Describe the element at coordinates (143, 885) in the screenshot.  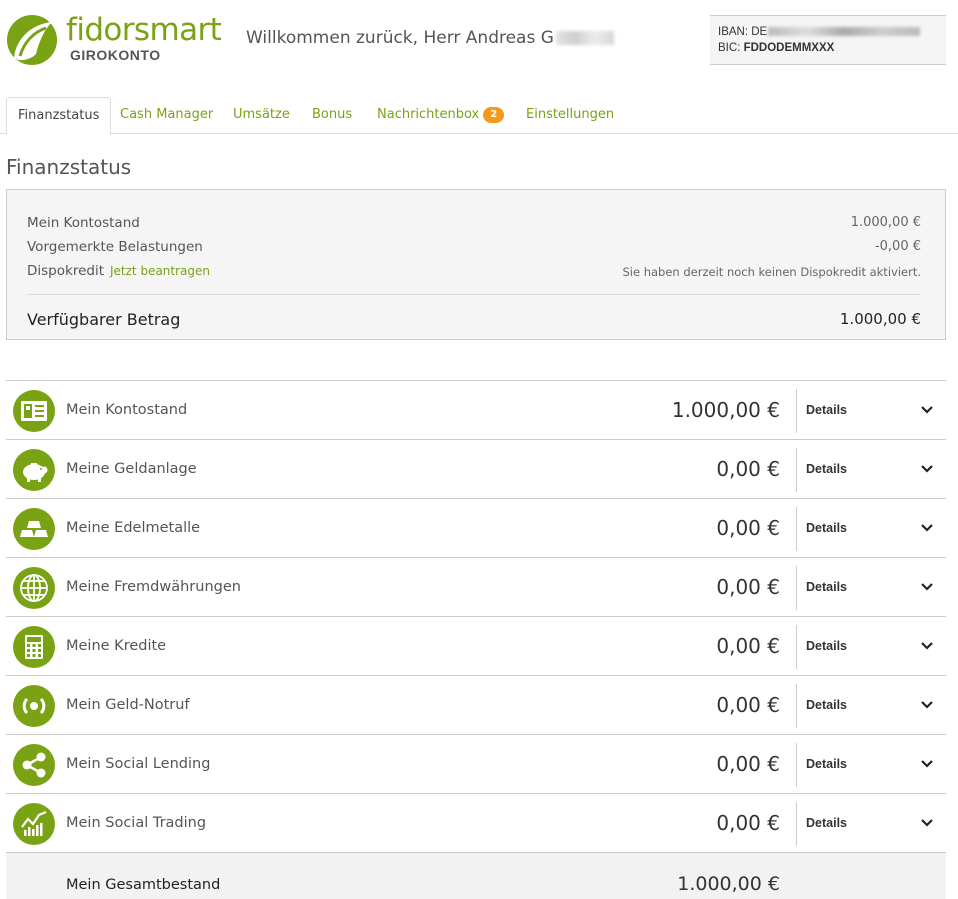
I see `grand-total-label: Mein Gesamtbestand` at that location.